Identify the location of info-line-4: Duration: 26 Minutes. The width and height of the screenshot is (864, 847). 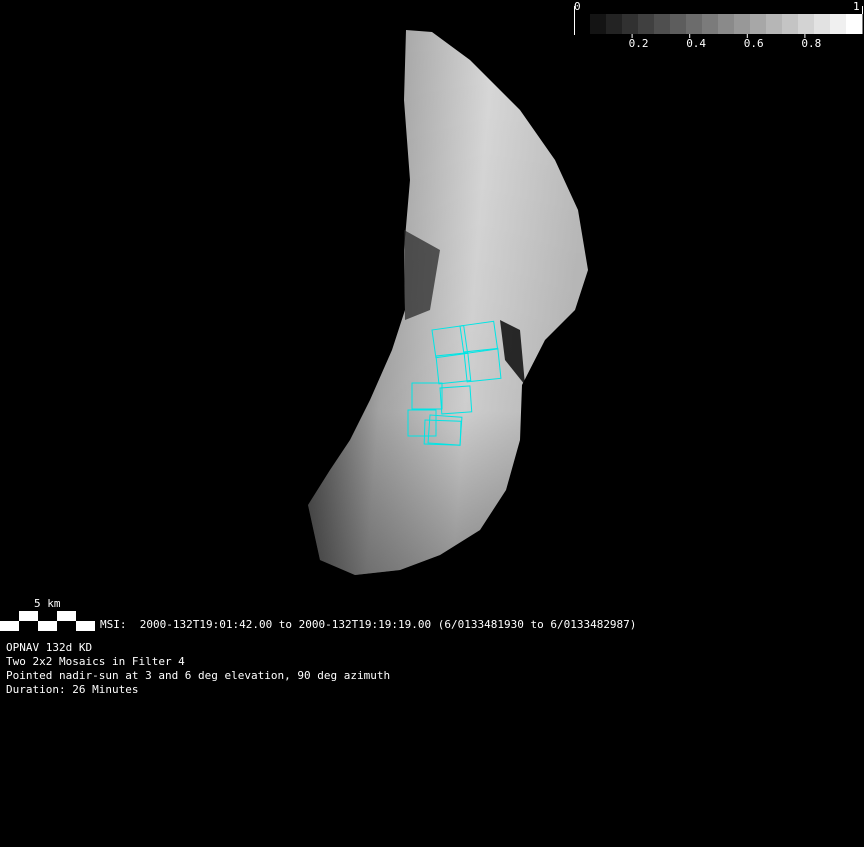
(72, 689).